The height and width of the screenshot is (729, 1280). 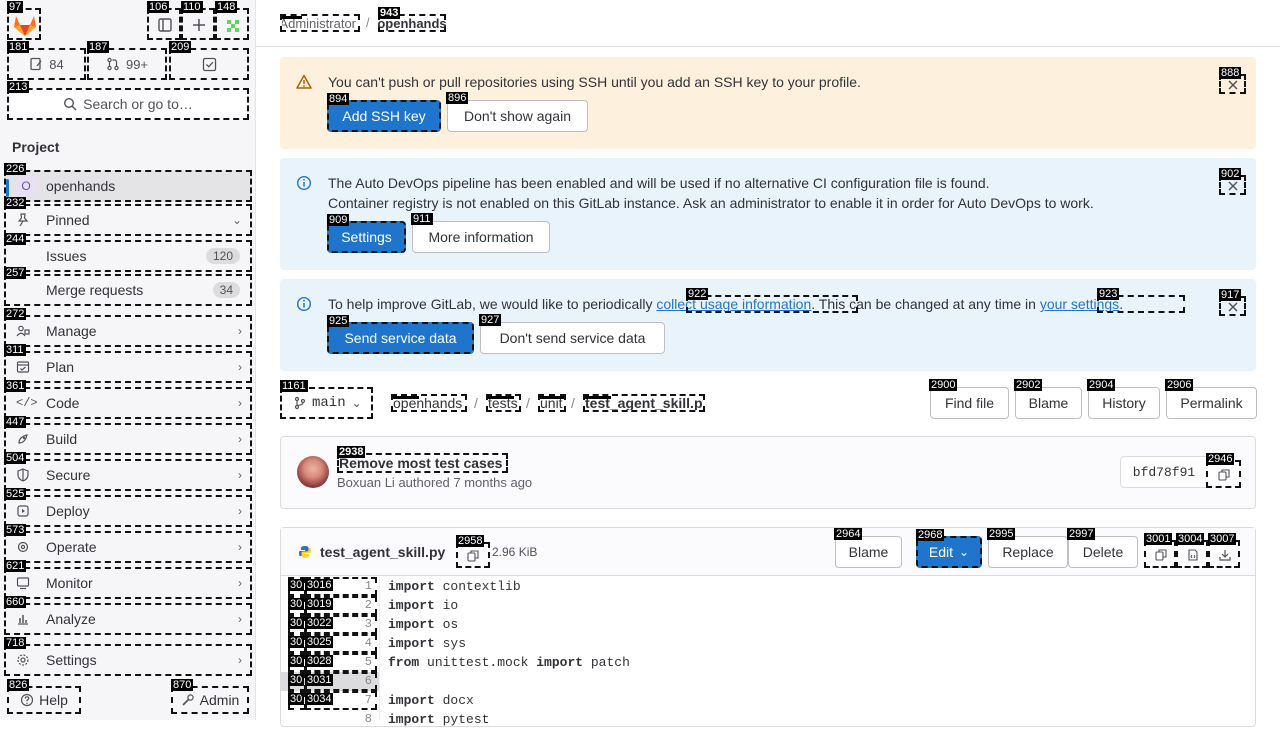 I want to click on permalink-button: 2906 Permalink, so click(x=1211, y=399).